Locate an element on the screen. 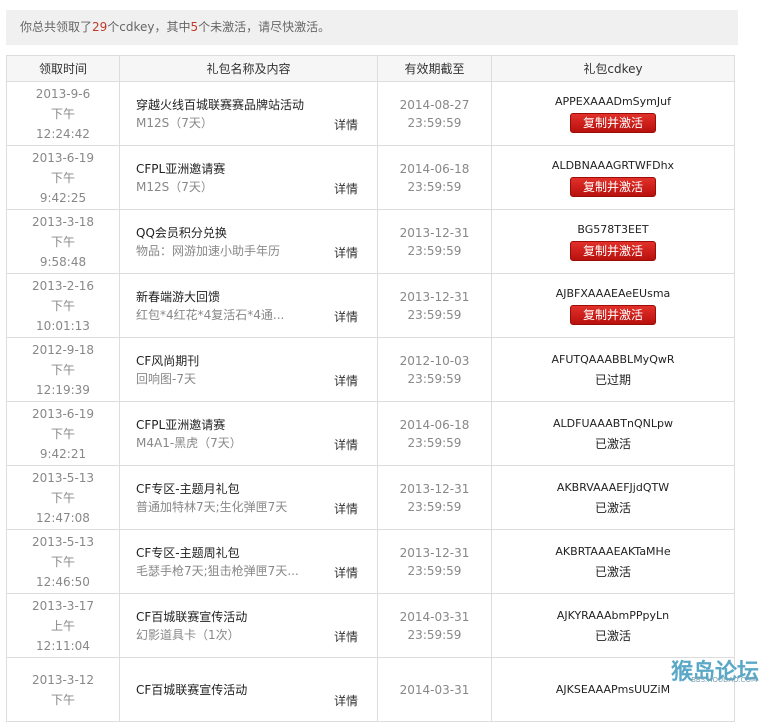 The height and width of the screenshot is (722, 765). cdkey-cell: APPEXAAADmSymJuf 复制并激活 is located at coordinates (613, 113).